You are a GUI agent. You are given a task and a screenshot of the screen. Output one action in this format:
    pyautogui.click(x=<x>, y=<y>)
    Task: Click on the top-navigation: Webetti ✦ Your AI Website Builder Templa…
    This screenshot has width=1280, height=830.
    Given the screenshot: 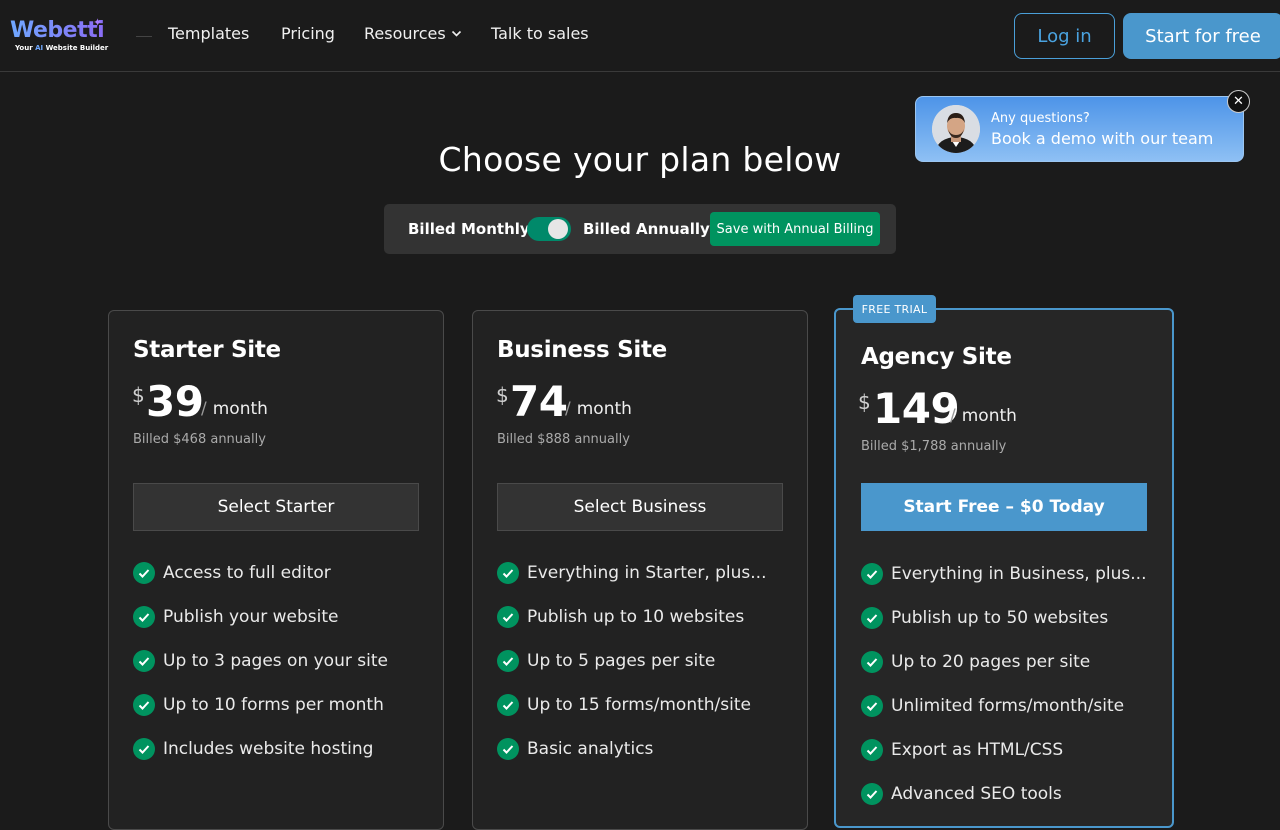 What is the action you would take?
    pyautogui.click(x=640, y=36)
    